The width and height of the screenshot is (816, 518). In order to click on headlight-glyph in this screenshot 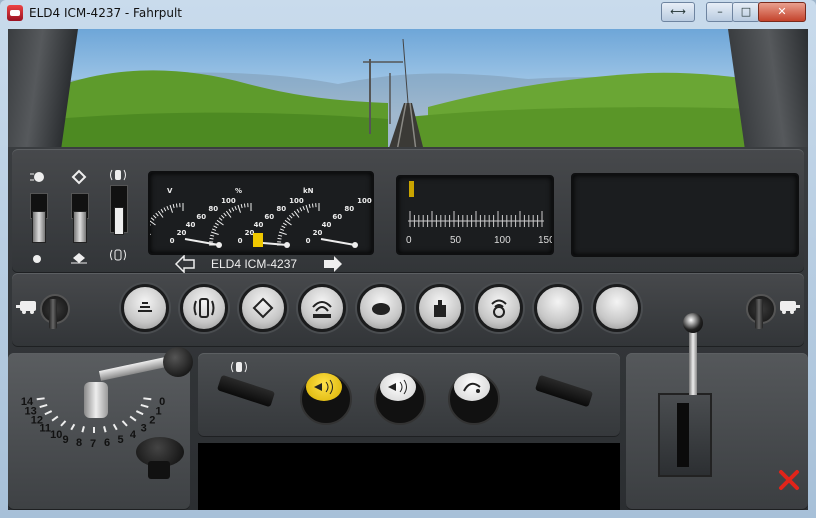, I will do `click(145, 307)`.